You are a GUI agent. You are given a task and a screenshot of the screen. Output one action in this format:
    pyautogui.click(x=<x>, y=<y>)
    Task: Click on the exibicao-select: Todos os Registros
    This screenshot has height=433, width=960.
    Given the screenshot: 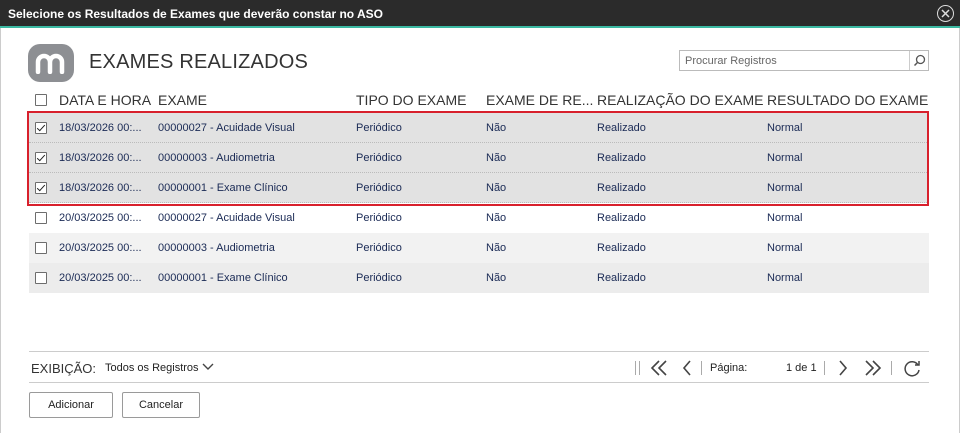 What is the action you would take?
    pyautogui.click(x=152, y=368)
    